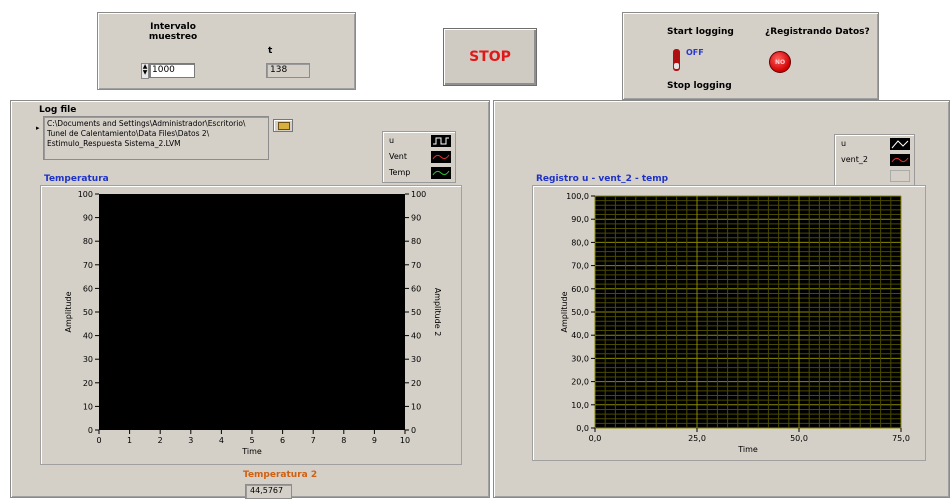  What do you see at coordinates (416, 383) in the screenshot?
I see `y2-tick-label: 20` at bounding box center [416, 383].